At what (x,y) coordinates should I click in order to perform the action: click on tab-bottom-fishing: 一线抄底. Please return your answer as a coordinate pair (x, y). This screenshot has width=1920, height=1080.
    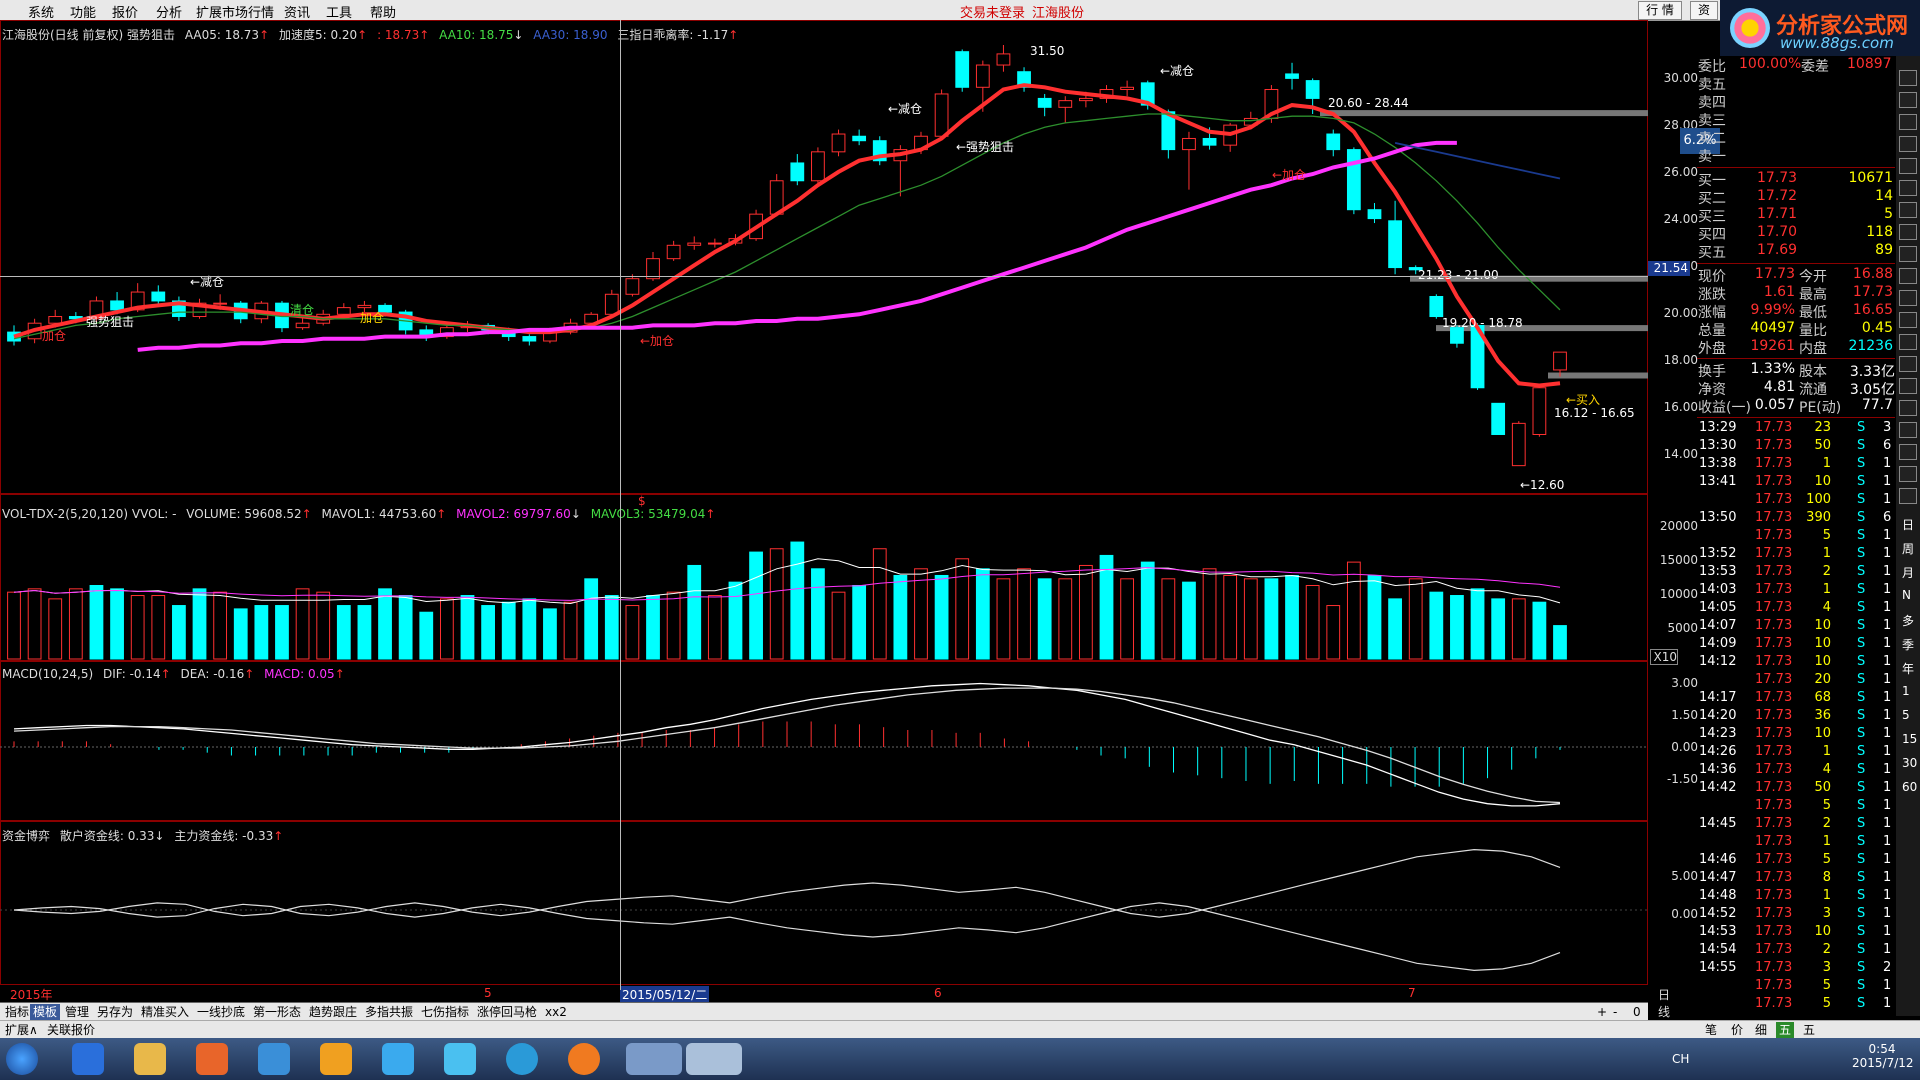
    Looking at the image, I should click on (221, 1012).